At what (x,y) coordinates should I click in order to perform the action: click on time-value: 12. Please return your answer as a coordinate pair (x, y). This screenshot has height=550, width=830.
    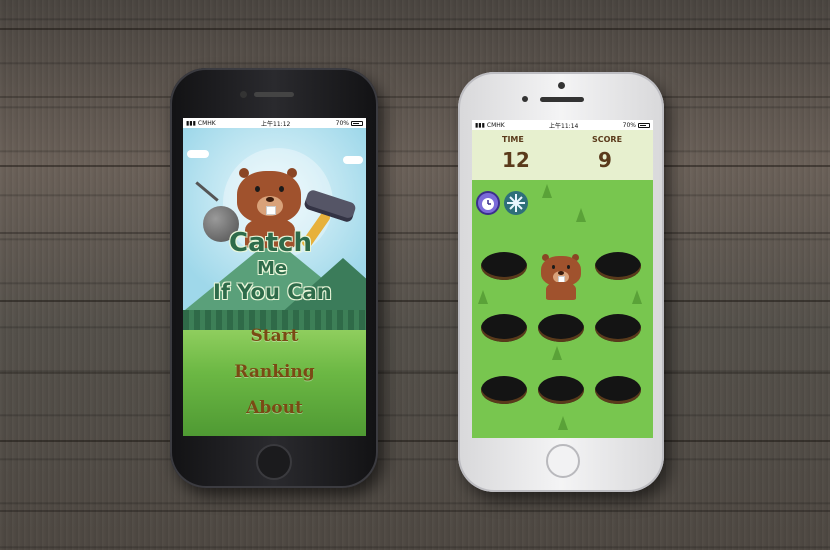
    Looking at the image, I should click on (516, 160).